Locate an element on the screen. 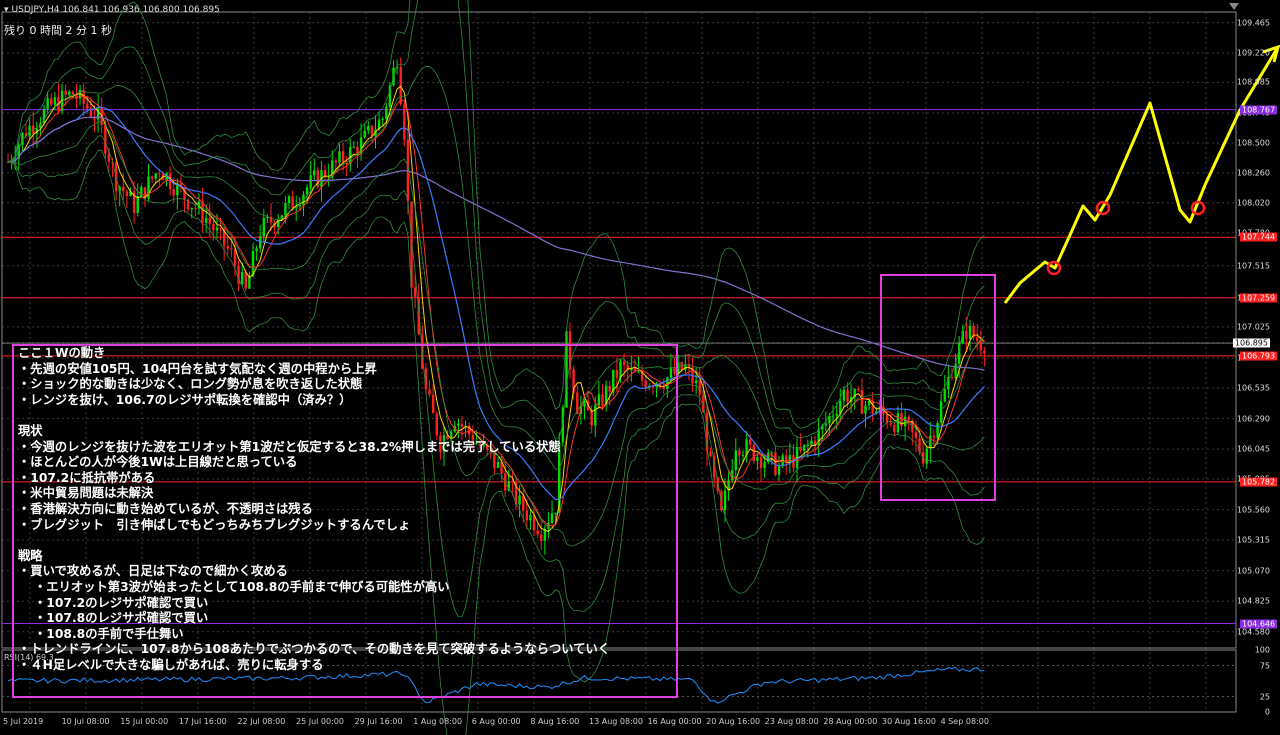 This screenshot has width=1280, height=735. time-tick-label: 30 Aug 16:00 is located at coordinates (909, 721).